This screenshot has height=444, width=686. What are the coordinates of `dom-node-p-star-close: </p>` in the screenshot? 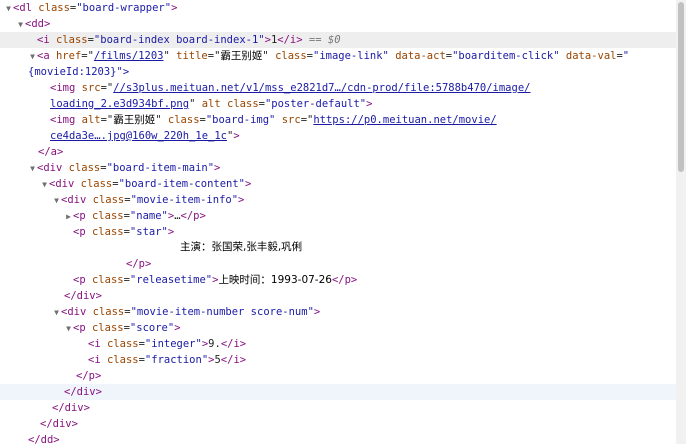 It's located at (338, 264).